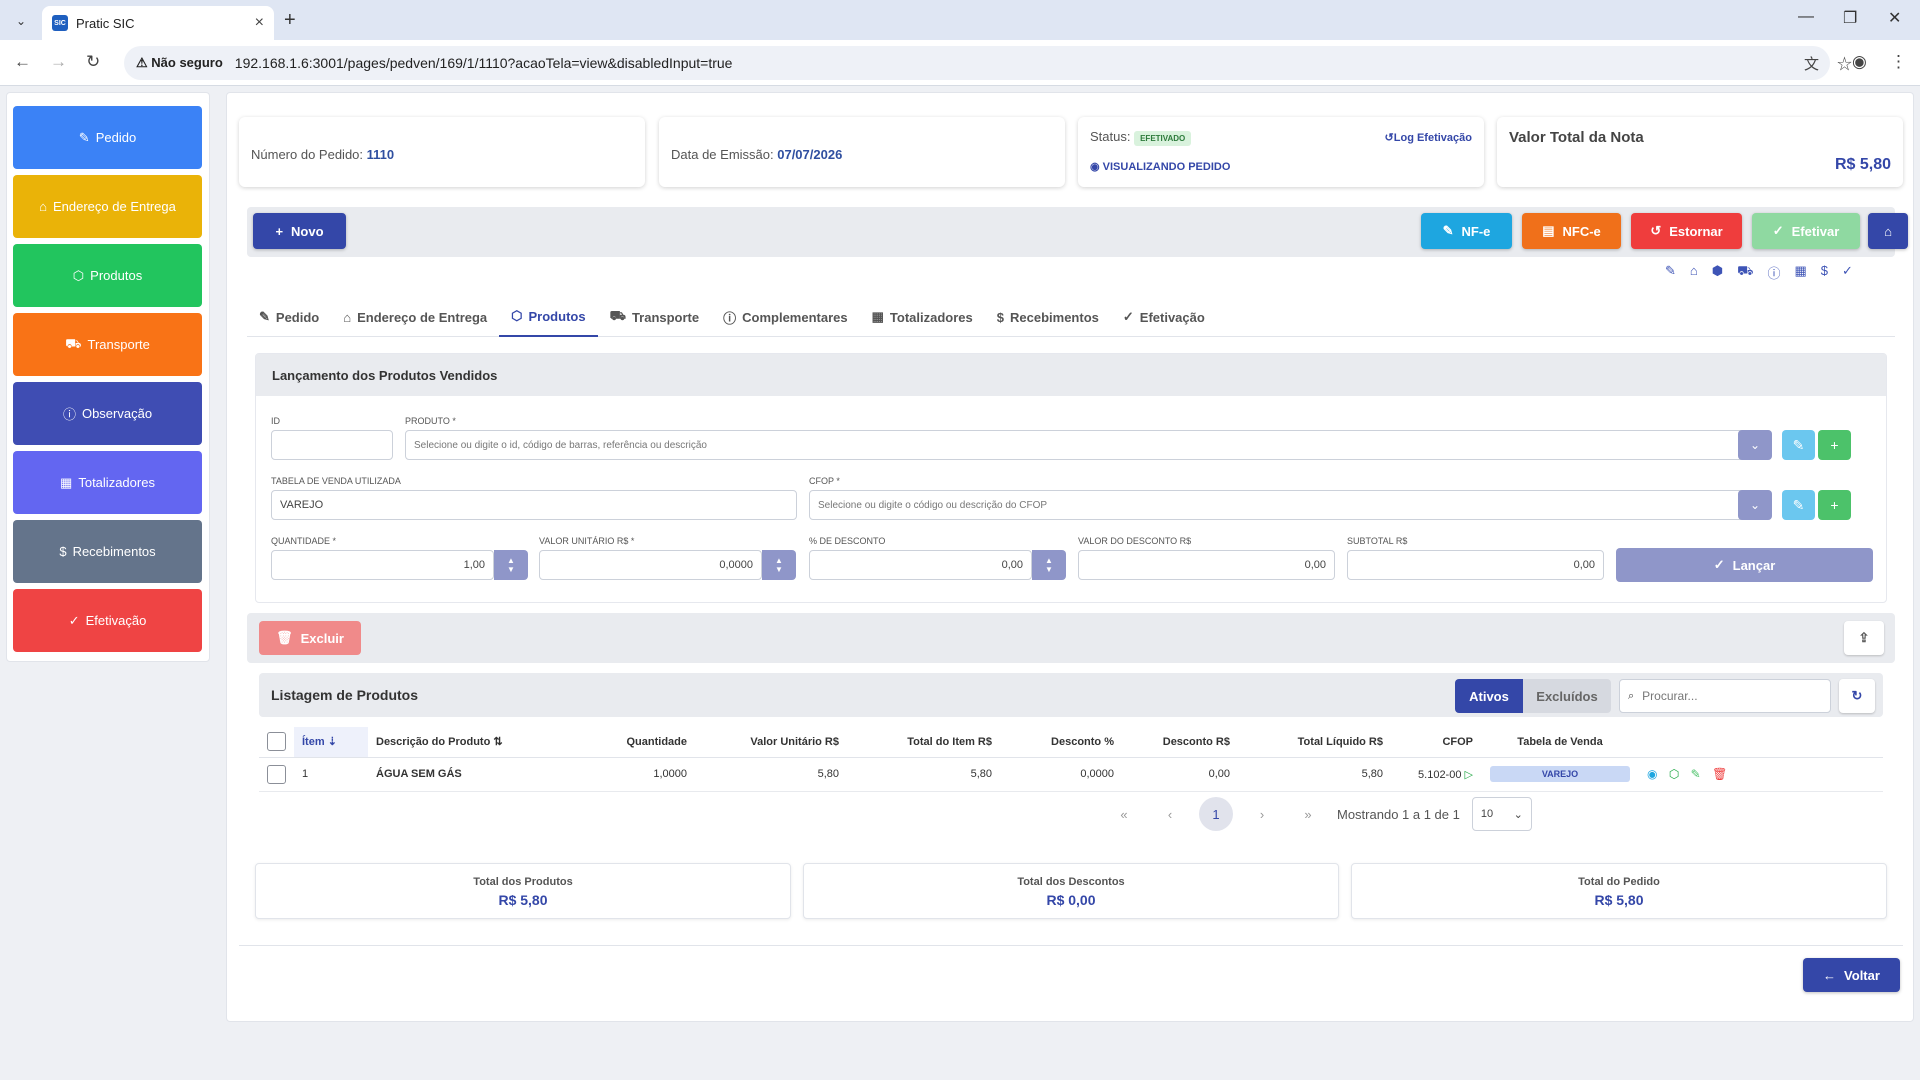 This screenshot has width=1920, height=1080. What do you see at coordinates (1469, 775) in the screenshot?
I see `play-icon: ▷` at bounding box center [1469, 775].